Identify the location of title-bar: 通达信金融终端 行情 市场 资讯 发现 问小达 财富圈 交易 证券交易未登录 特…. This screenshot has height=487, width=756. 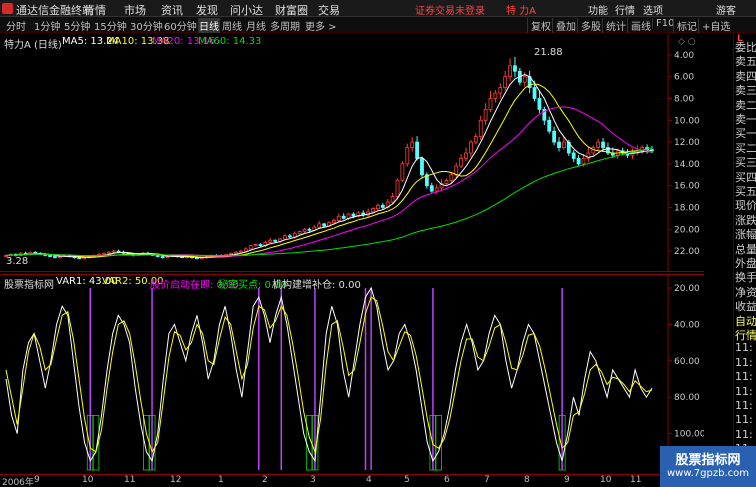
(378, 8).